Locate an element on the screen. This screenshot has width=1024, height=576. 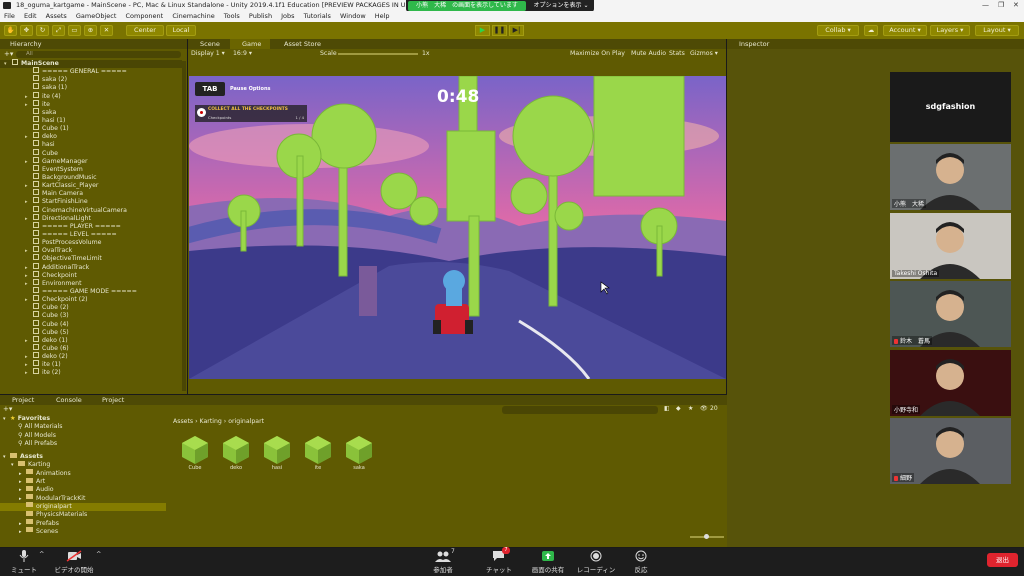
menu-window: Window is located at coordinates (353, 16).